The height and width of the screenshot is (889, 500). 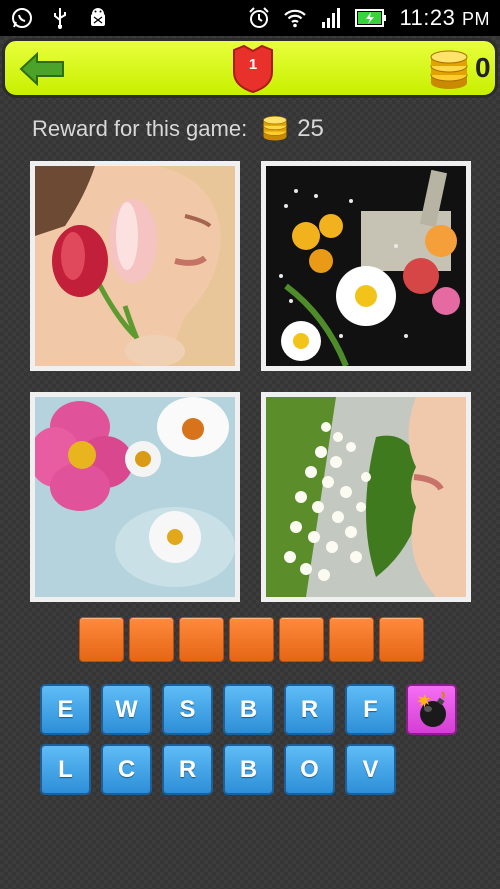 I want to click on reward-label: Reward for this game:, so click(x=140, y=128).